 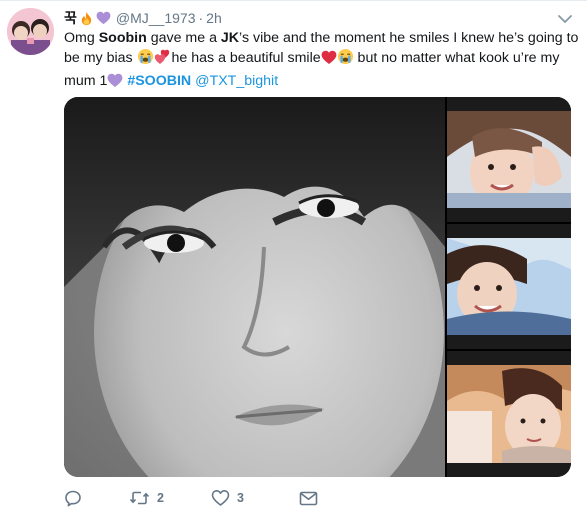 What do you see at coordinates (156, 18) in the screenshot?
I see `user-handle: @MJ__1973` at bounding box center [156, 18].